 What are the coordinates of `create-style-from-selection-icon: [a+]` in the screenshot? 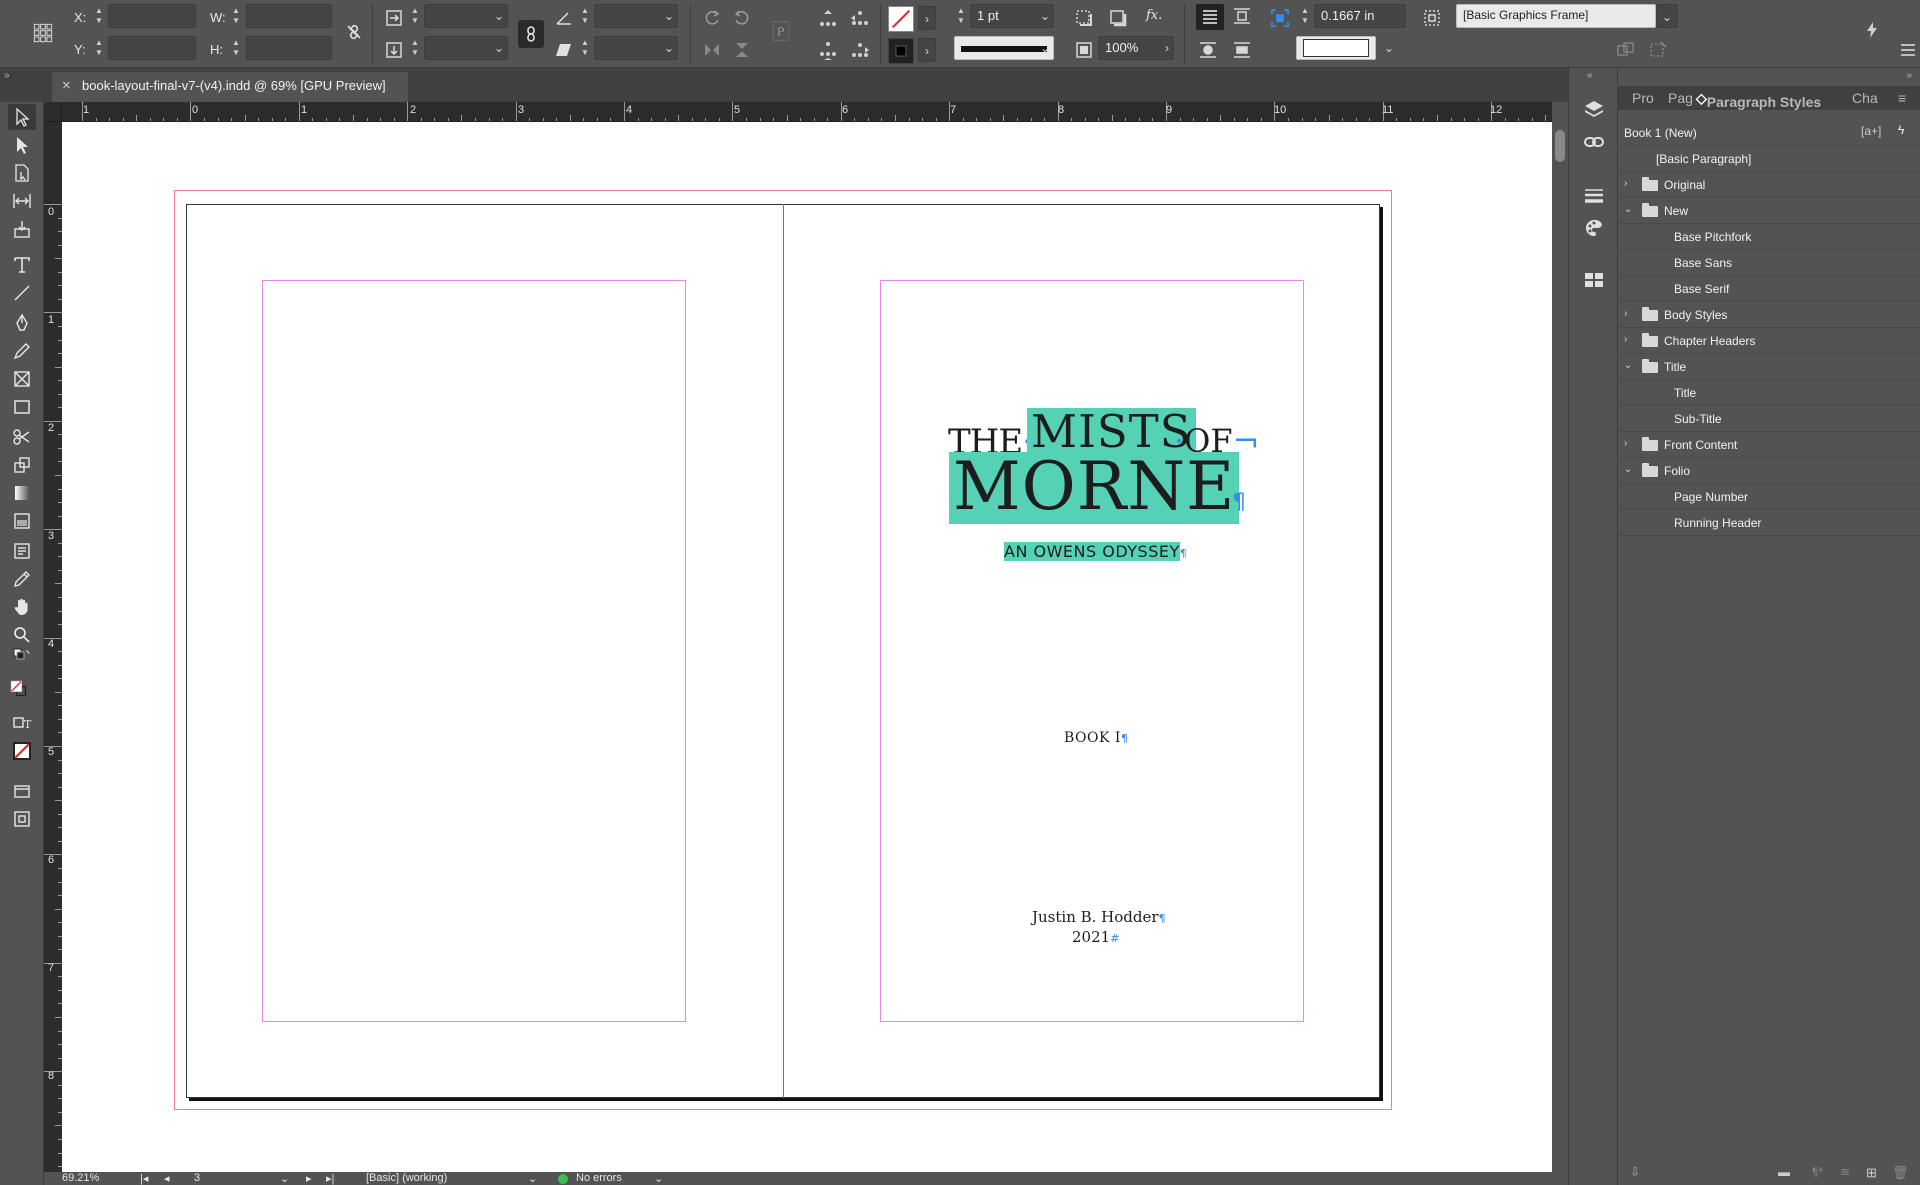 It's located at (1871, 131).